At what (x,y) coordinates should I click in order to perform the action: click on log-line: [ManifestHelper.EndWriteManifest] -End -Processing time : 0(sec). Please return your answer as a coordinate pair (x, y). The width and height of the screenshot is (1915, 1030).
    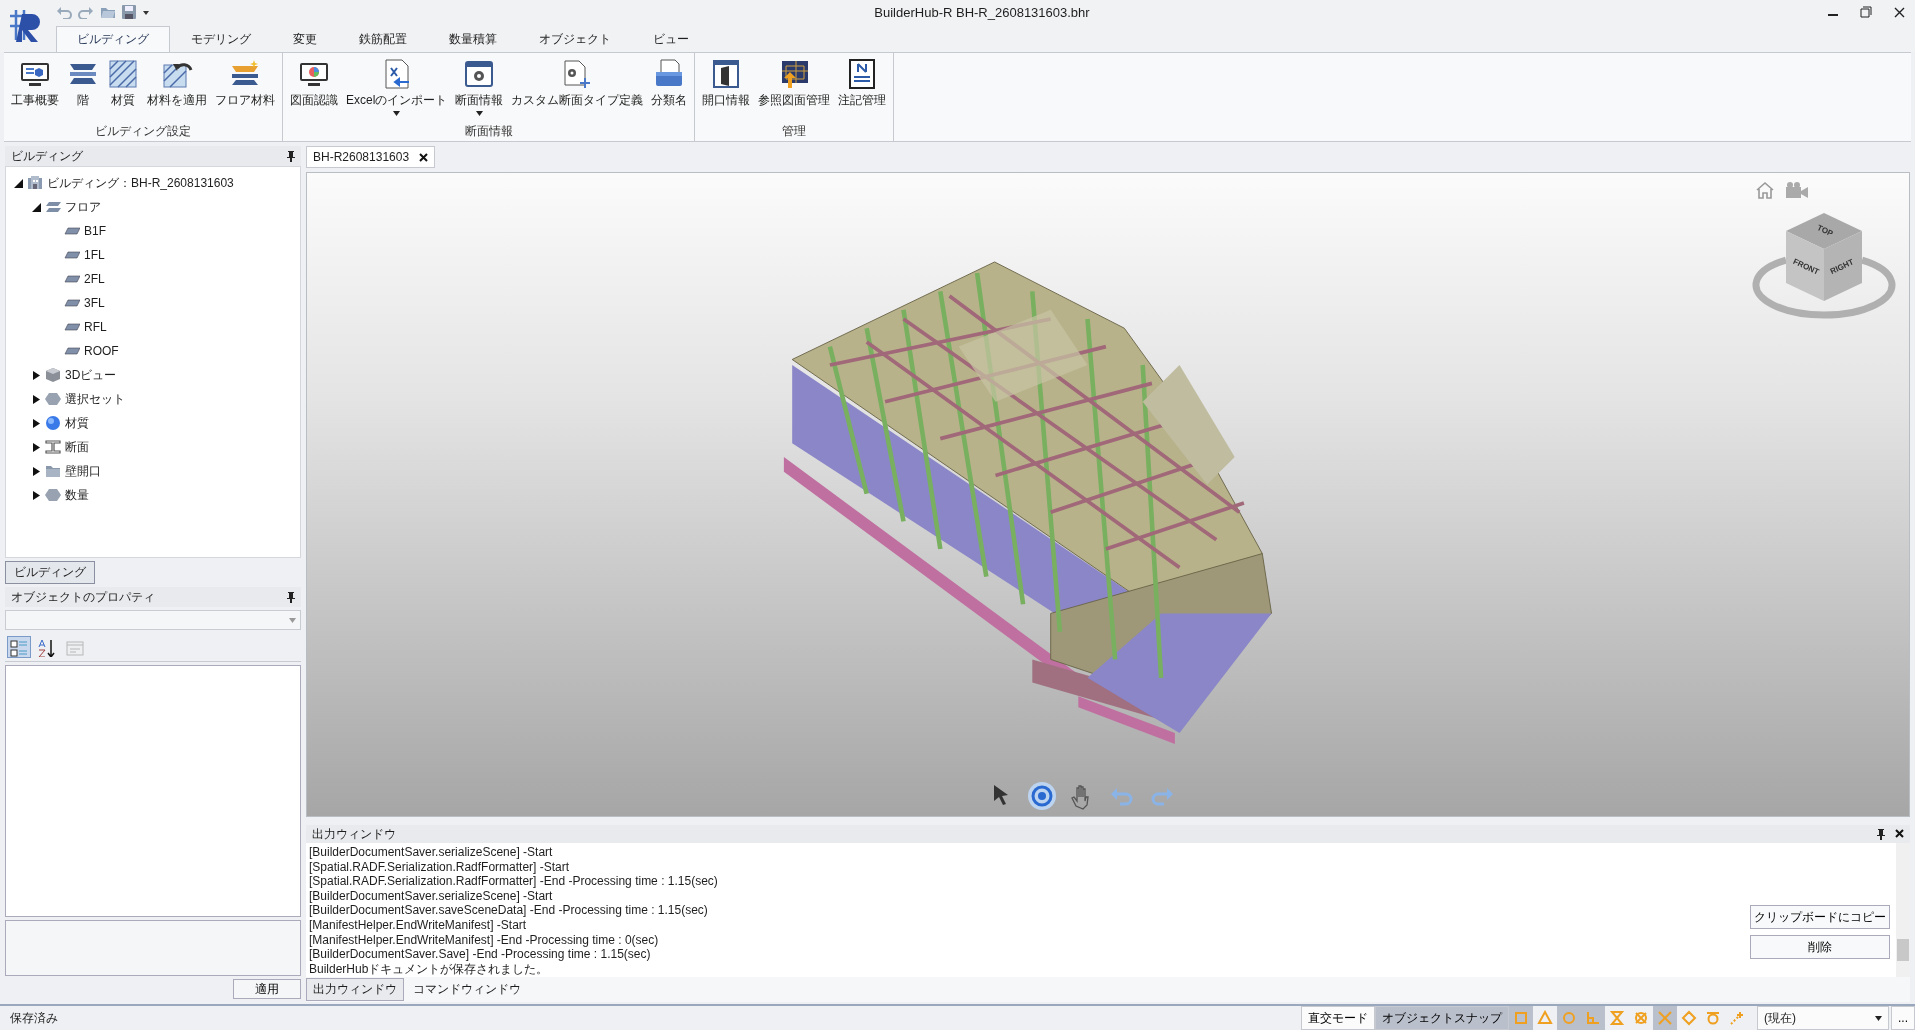
    Looking at the image, I should click on (484, 940).